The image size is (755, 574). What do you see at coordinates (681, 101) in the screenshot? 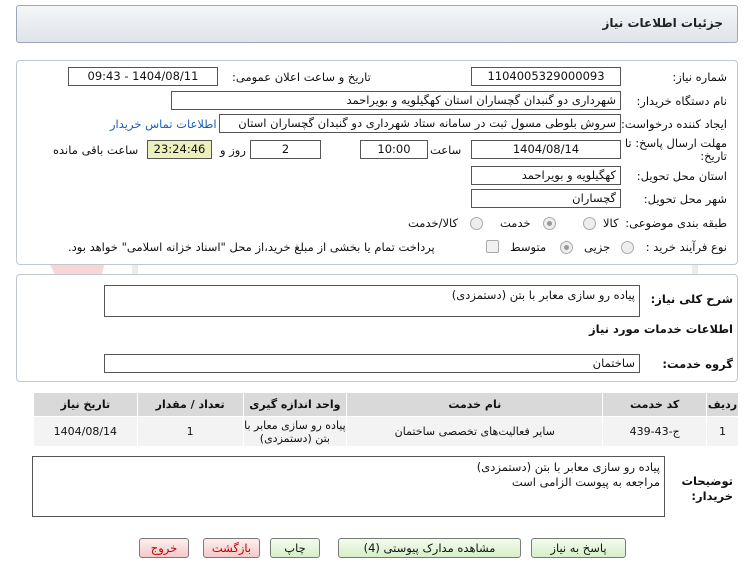
I see `buyer-org-label: نام دستگاه خریدار:` at bounding box center [681, 101].